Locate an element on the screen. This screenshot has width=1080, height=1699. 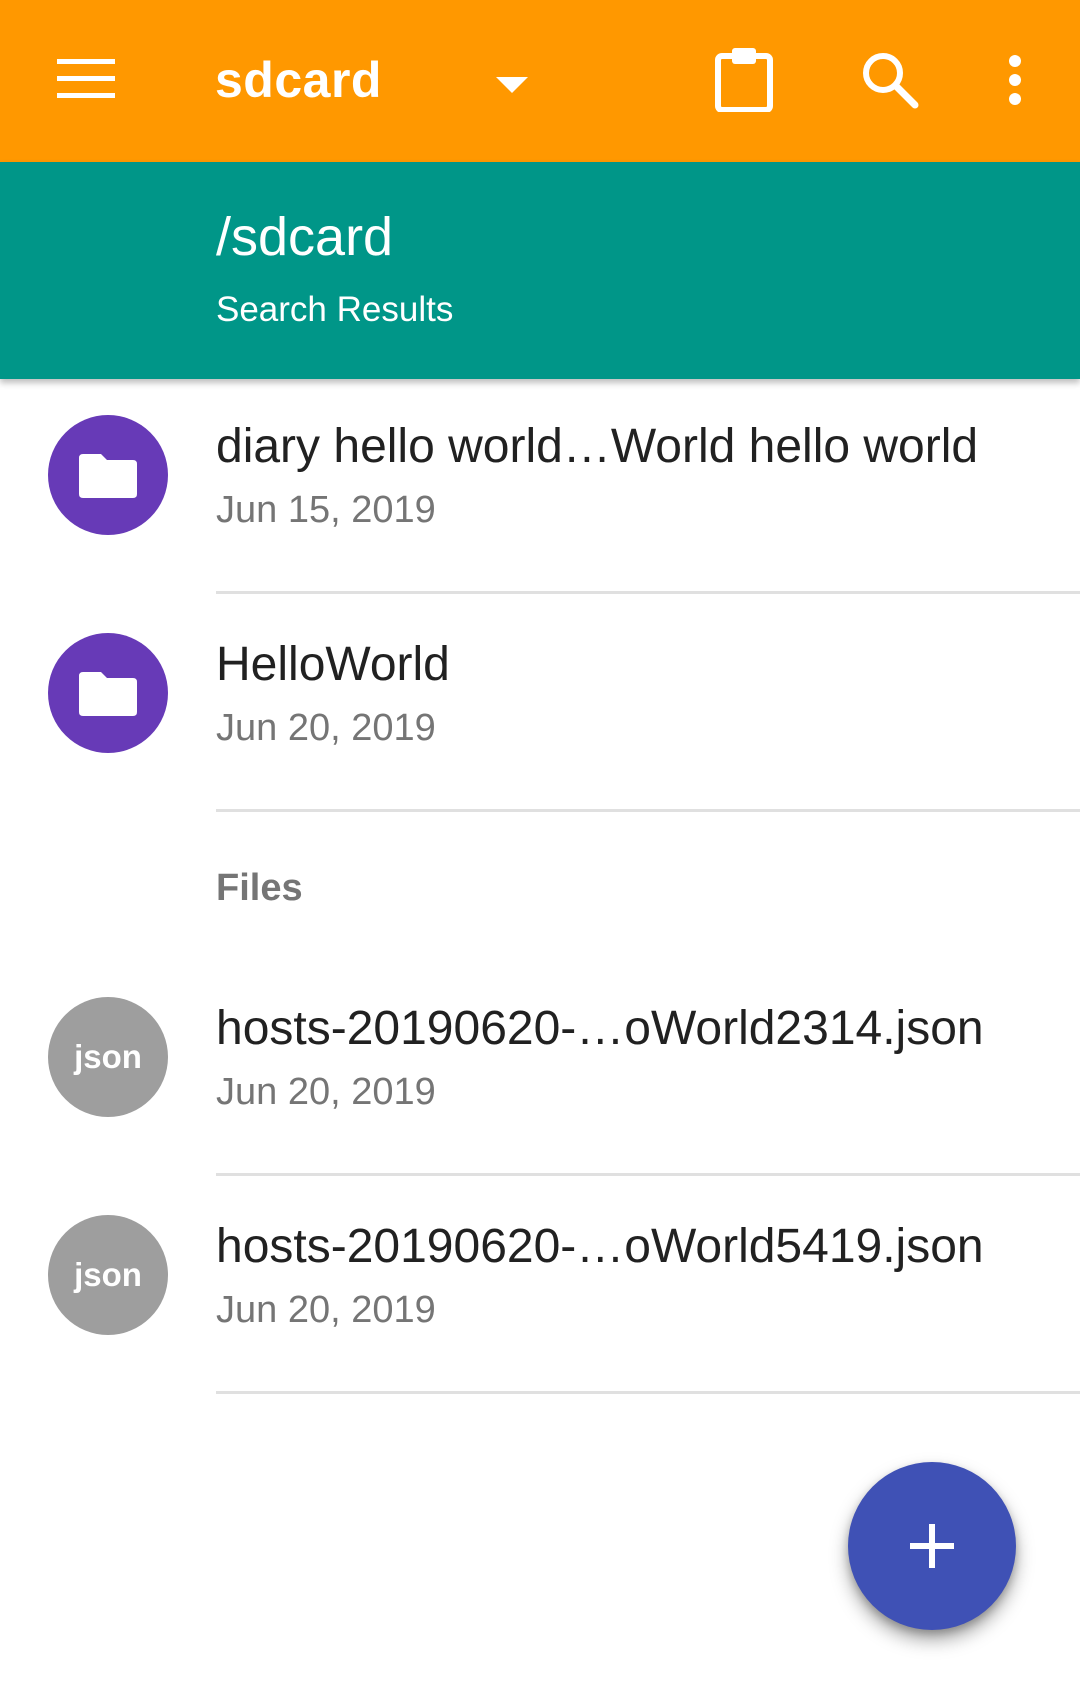
list-item-folder: HelloWorld Jun 20, 2019 is located at coordinates (540, 706).